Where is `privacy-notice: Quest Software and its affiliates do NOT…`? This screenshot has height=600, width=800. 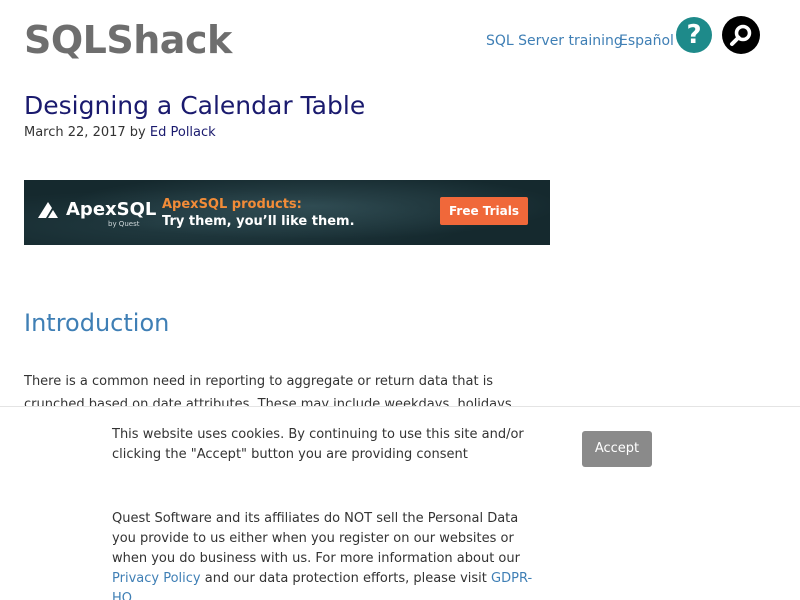
privacy-notice: Quest Software and its affiliates do NOT… is located at coordinates (327, 554).